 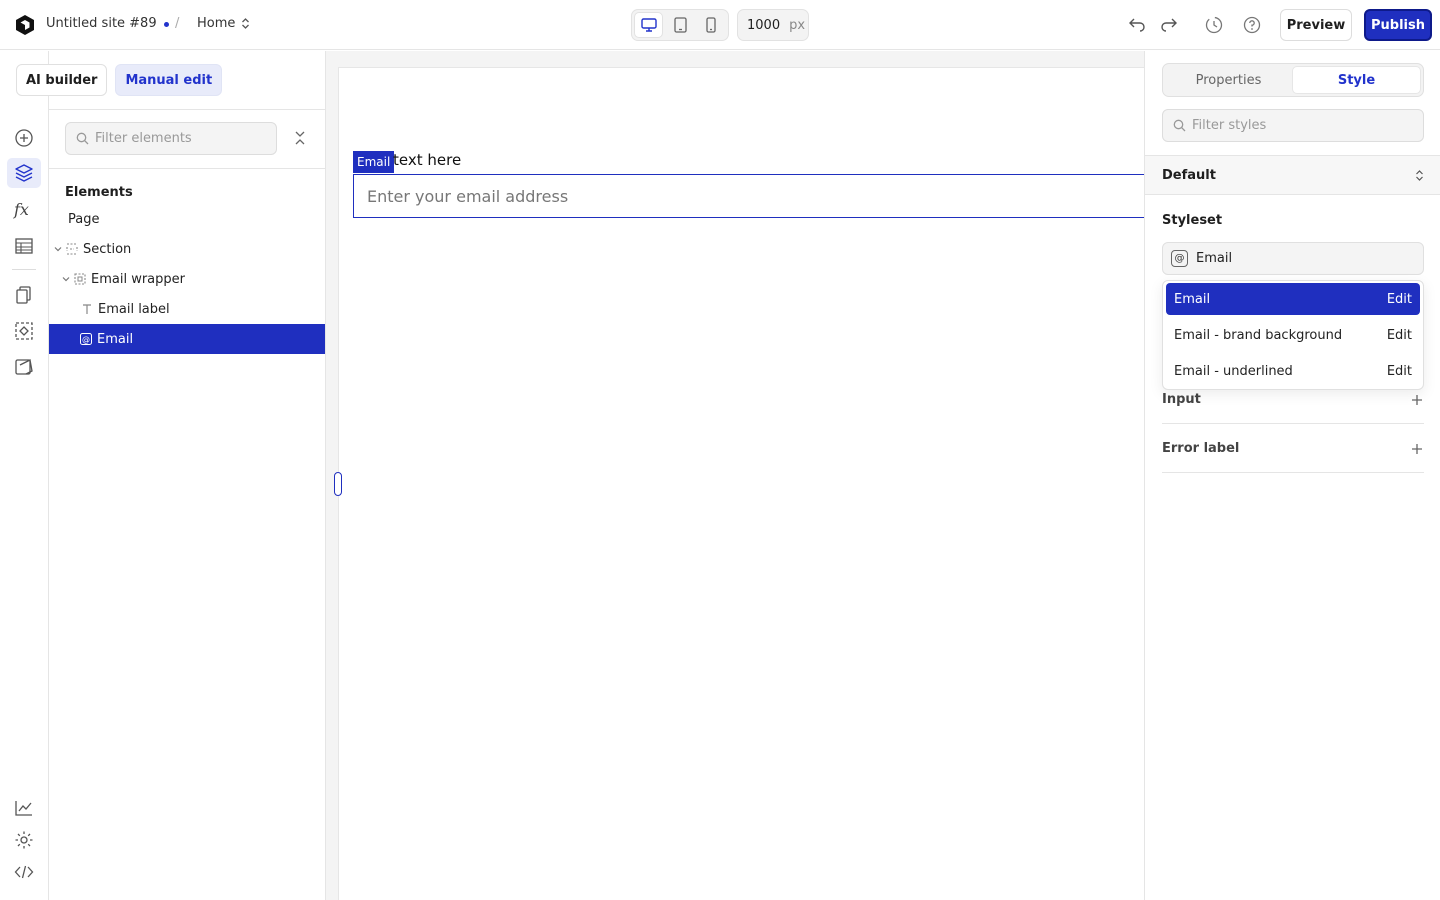 What do you see at coordinates (24, 808) in the screenshot?
I see `analytics-icon` at bounding box center [24, 808].